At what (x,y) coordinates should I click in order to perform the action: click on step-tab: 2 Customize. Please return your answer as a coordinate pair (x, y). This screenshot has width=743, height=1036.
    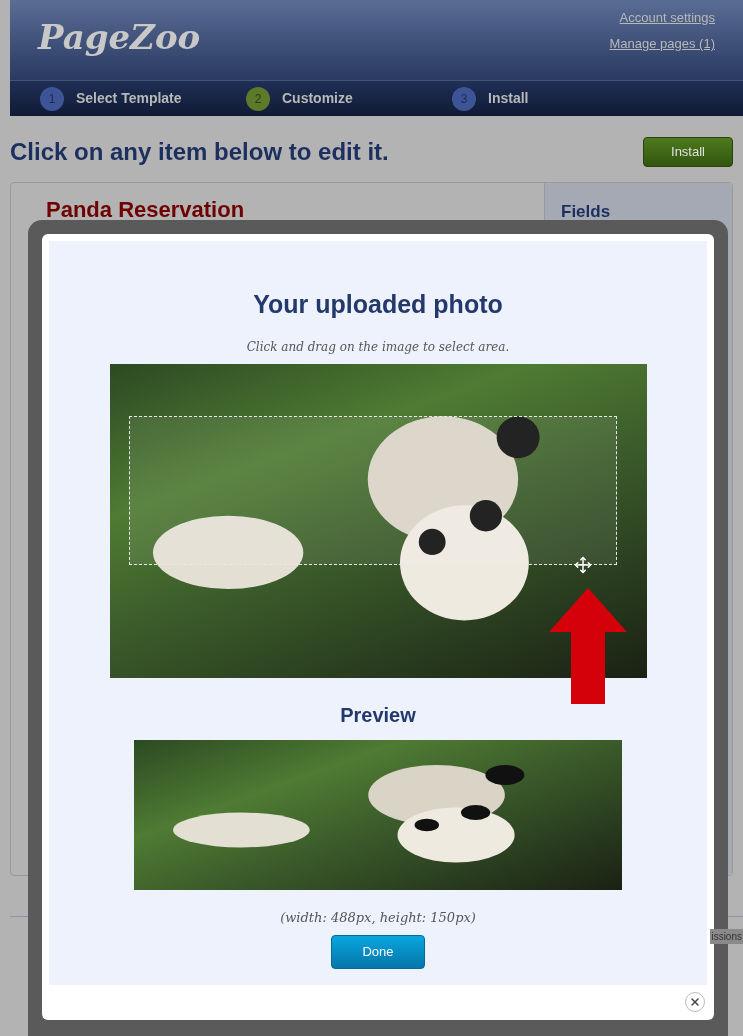
    Looking at the image, I should click on (319, 98).